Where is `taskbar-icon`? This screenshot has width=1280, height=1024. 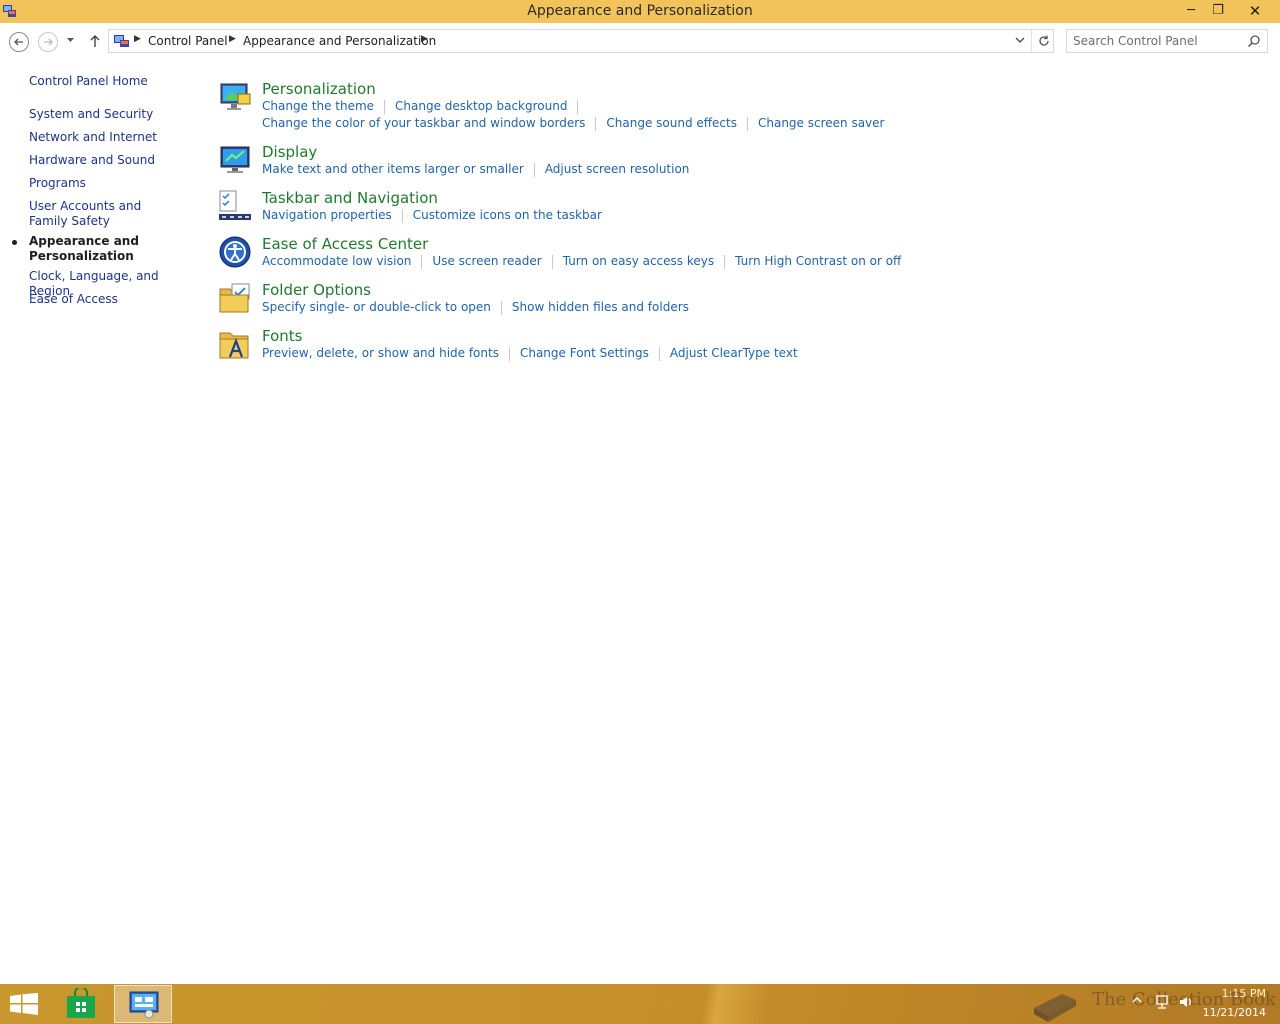 taskbar-icon is located at coordinates (235, 206).